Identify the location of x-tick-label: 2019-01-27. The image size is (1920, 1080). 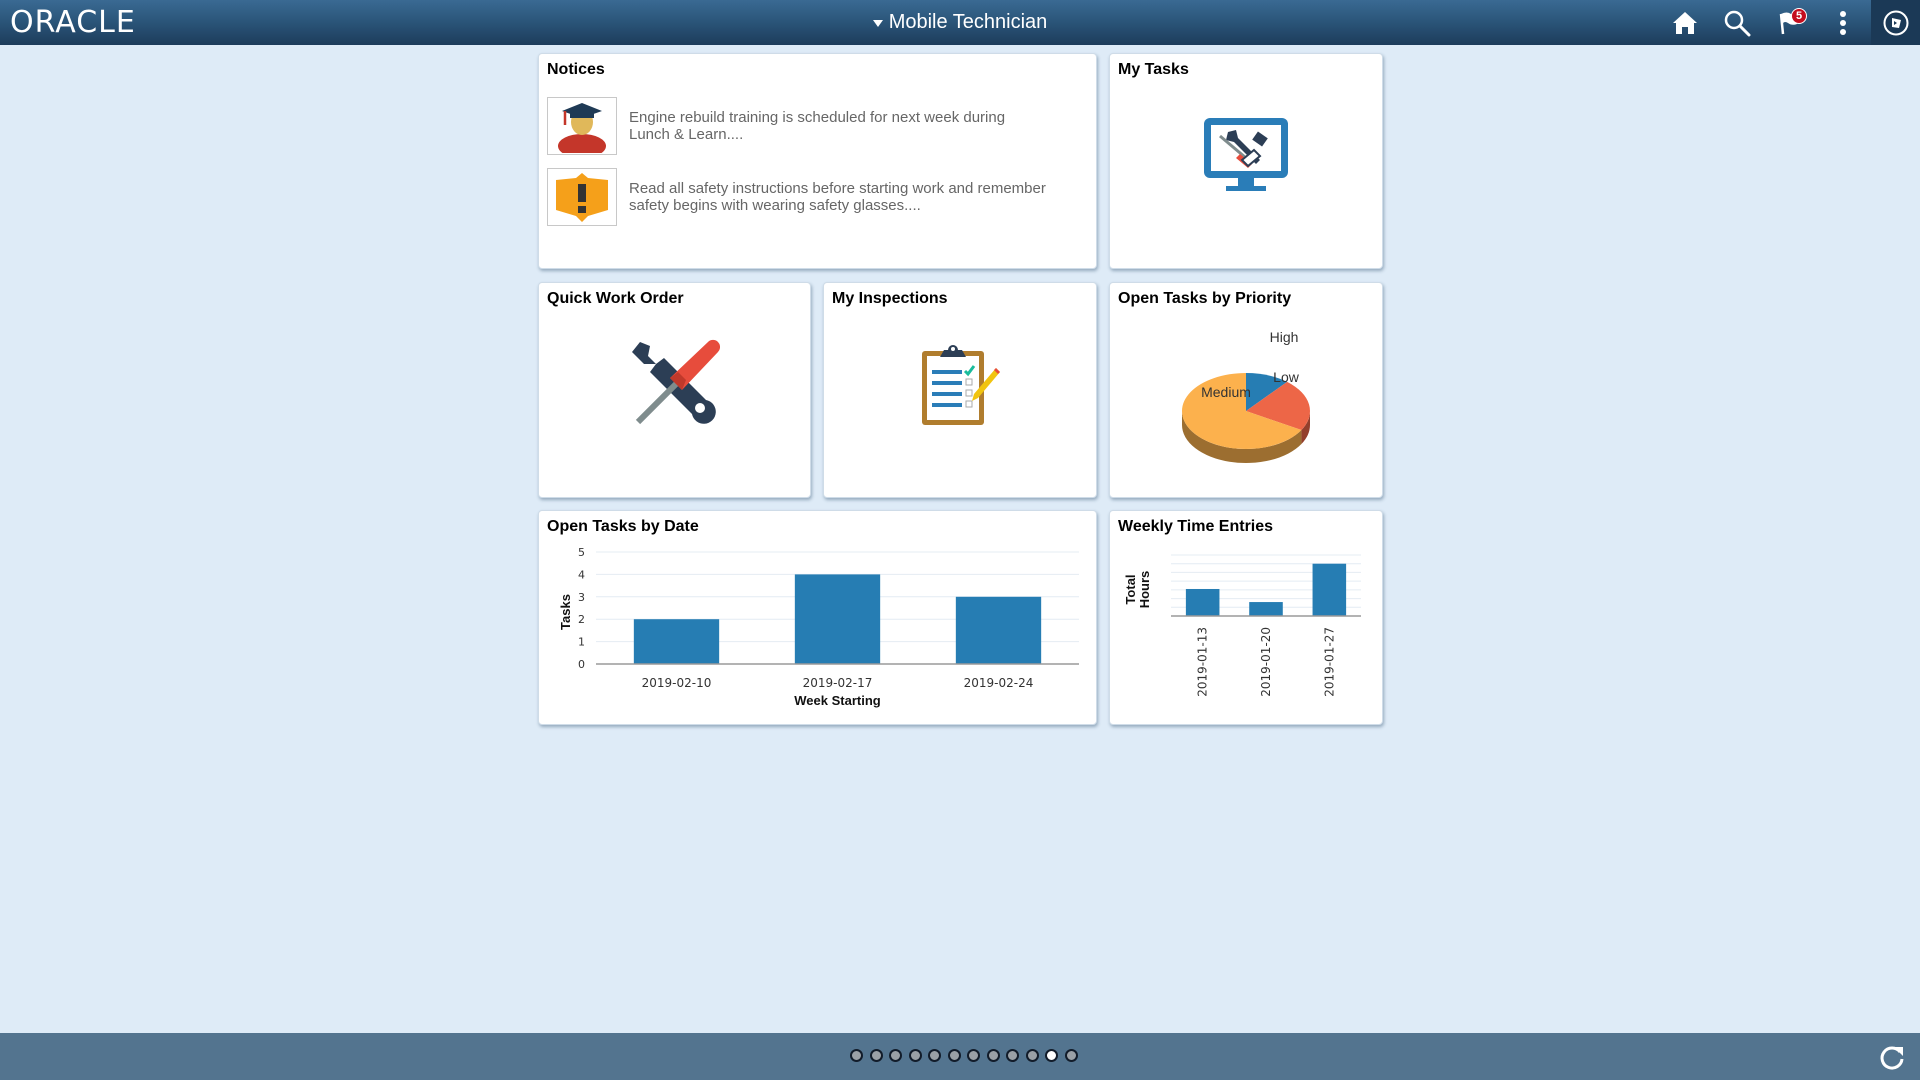
(1329, 662).